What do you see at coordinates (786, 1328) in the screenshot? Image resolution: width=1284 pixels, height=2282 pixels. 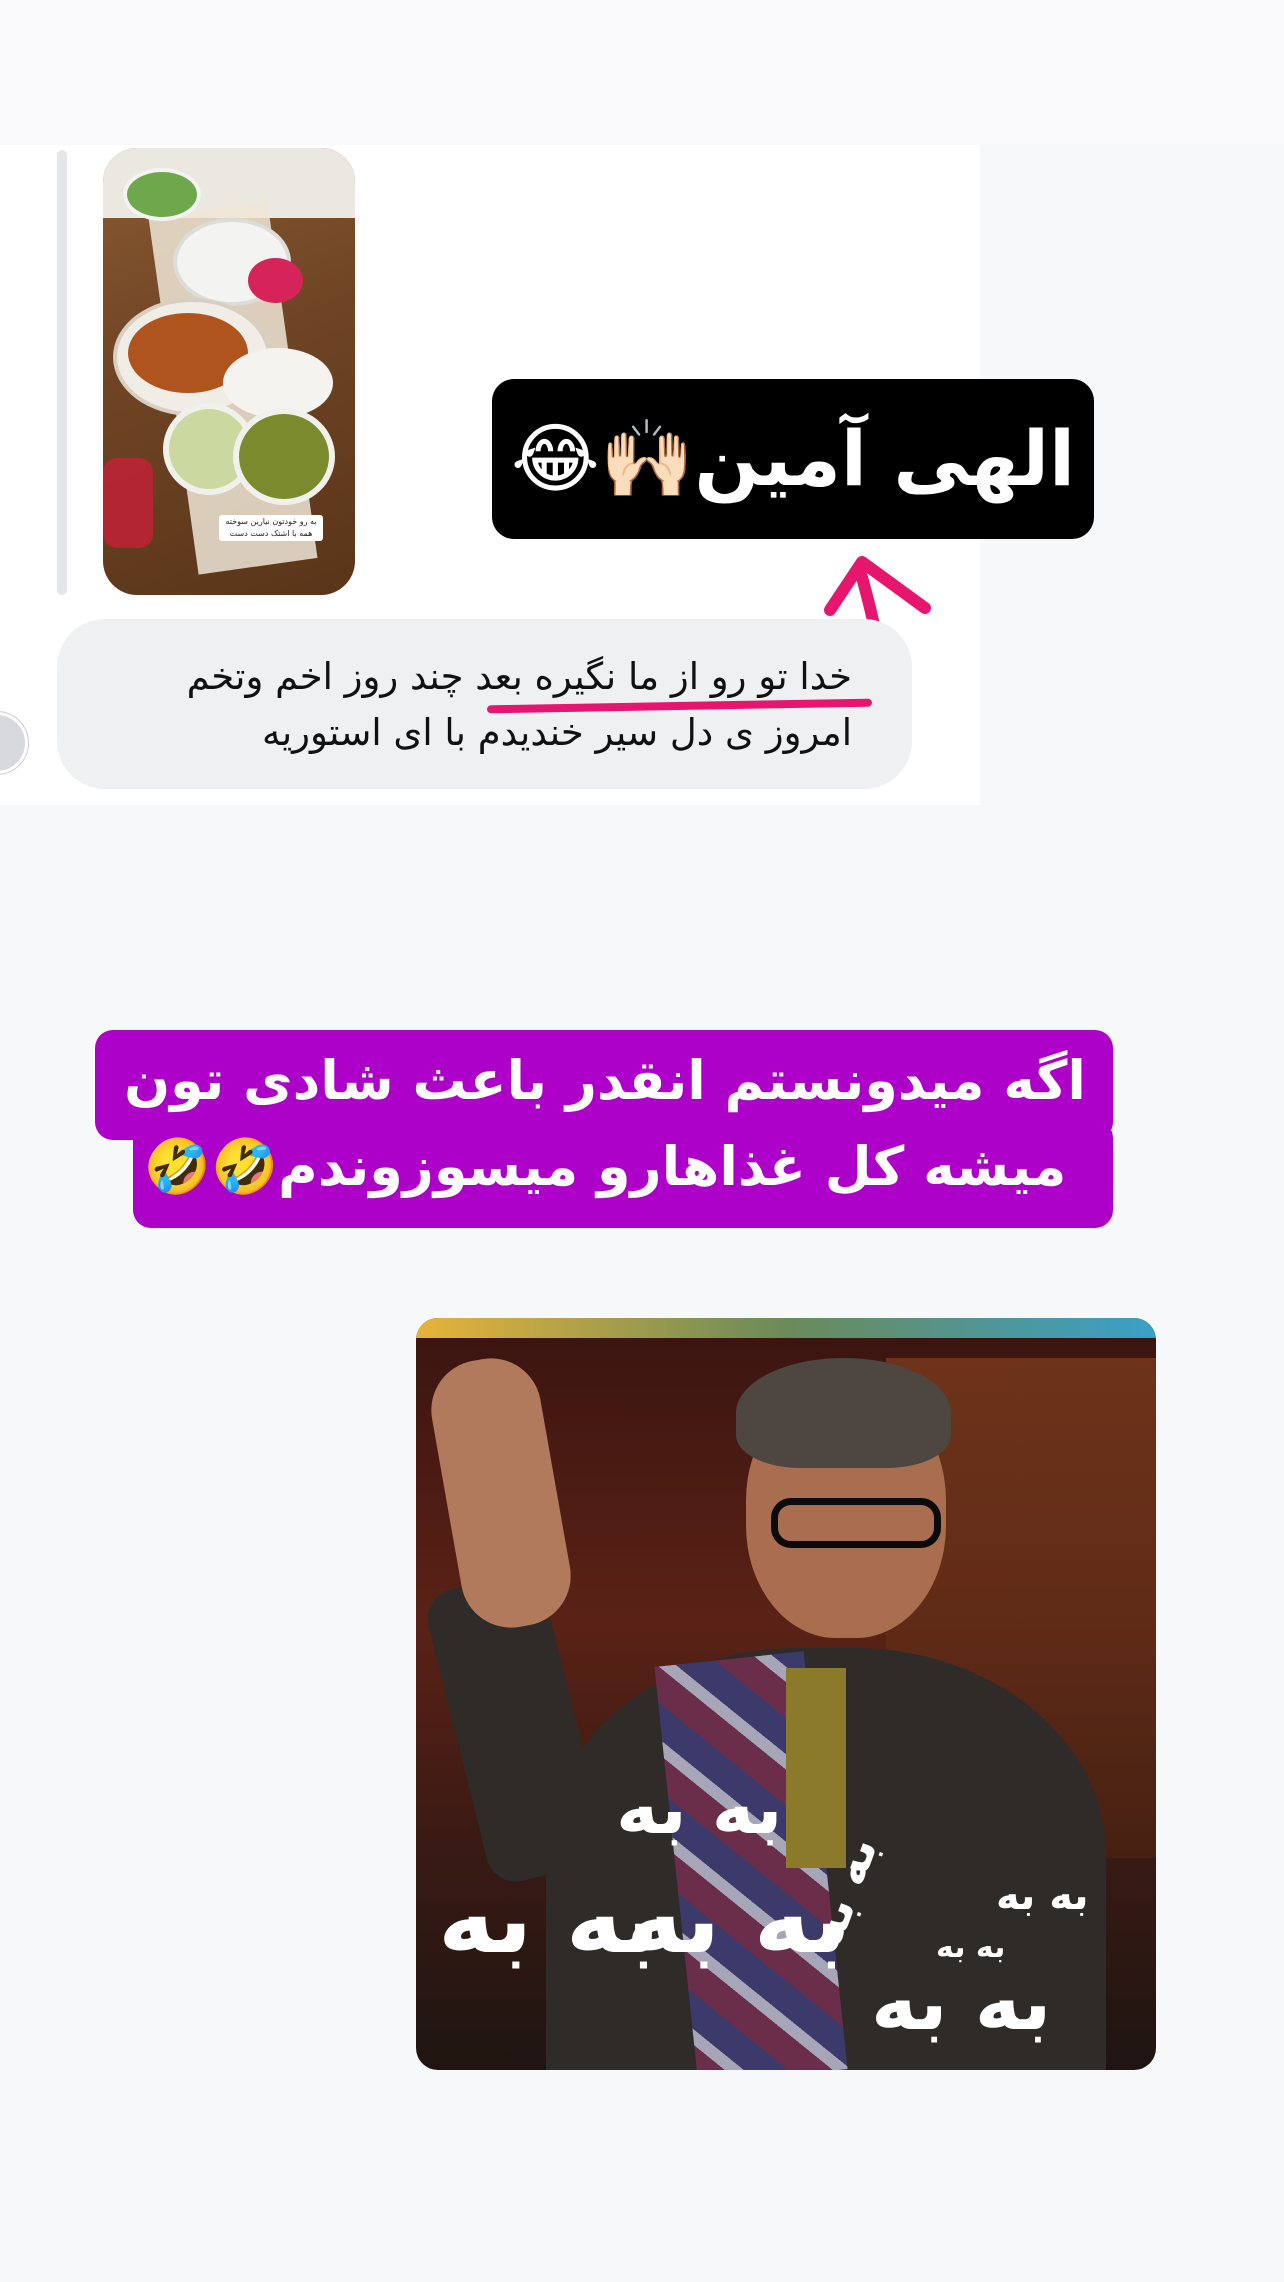 I see `meme-stage-light` at bounding box center [786, 1328].